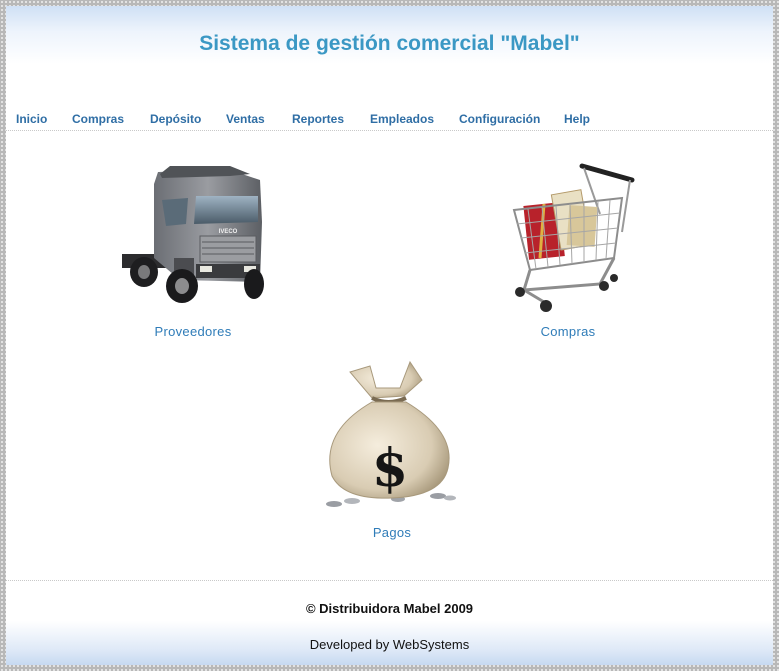  I want to click on truck-badge: IVECO, so click(228, 232).